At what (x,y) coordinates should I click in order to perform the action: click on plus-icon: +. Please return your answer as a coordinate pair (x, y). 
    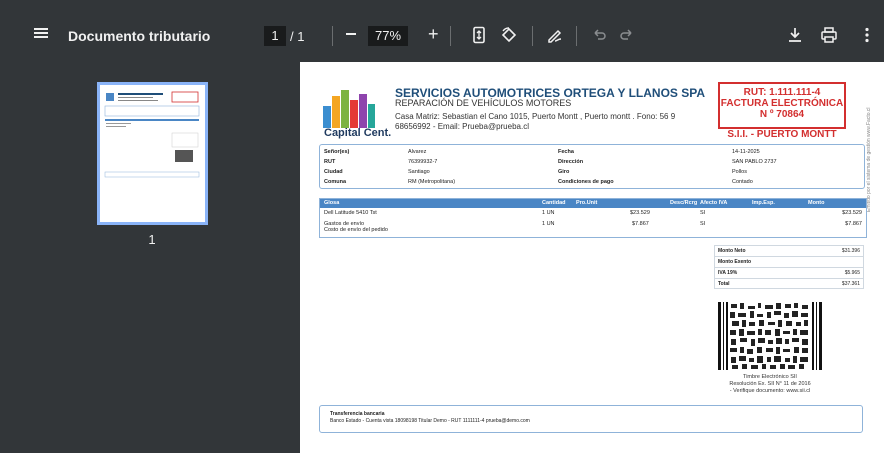
    Looking at the image, I should click on (433, 34).